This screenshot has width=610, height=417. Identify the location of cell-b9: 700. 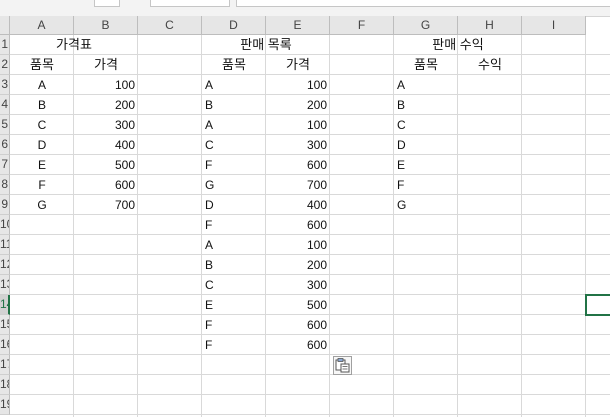
(106, 205).